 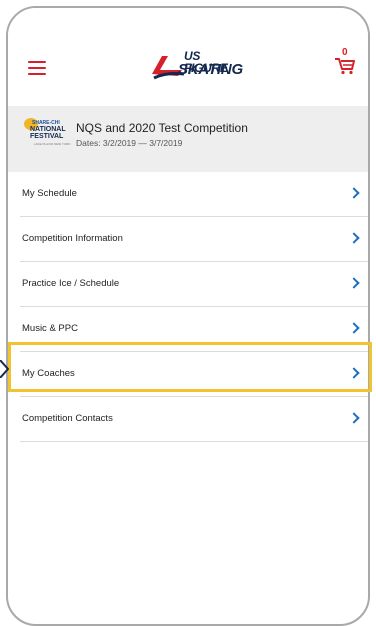 I want to click on menu-item-competition-information: Competition Information, so click(x=194, y=239).